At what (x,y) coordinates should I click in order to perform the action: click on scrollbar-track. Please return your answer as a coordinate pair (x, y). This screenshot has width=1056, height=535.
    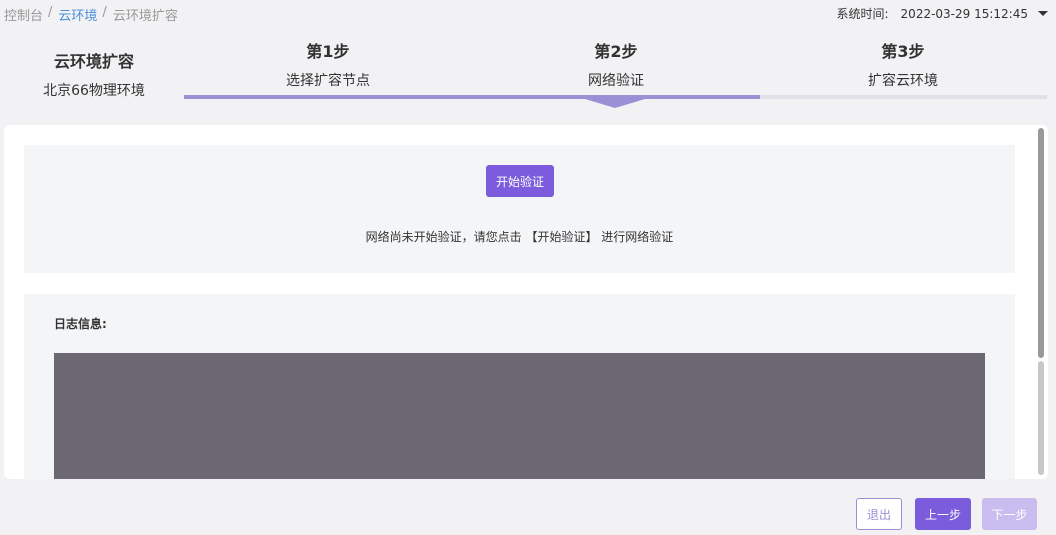
    Looking at the image, I should click on (1041, 418).